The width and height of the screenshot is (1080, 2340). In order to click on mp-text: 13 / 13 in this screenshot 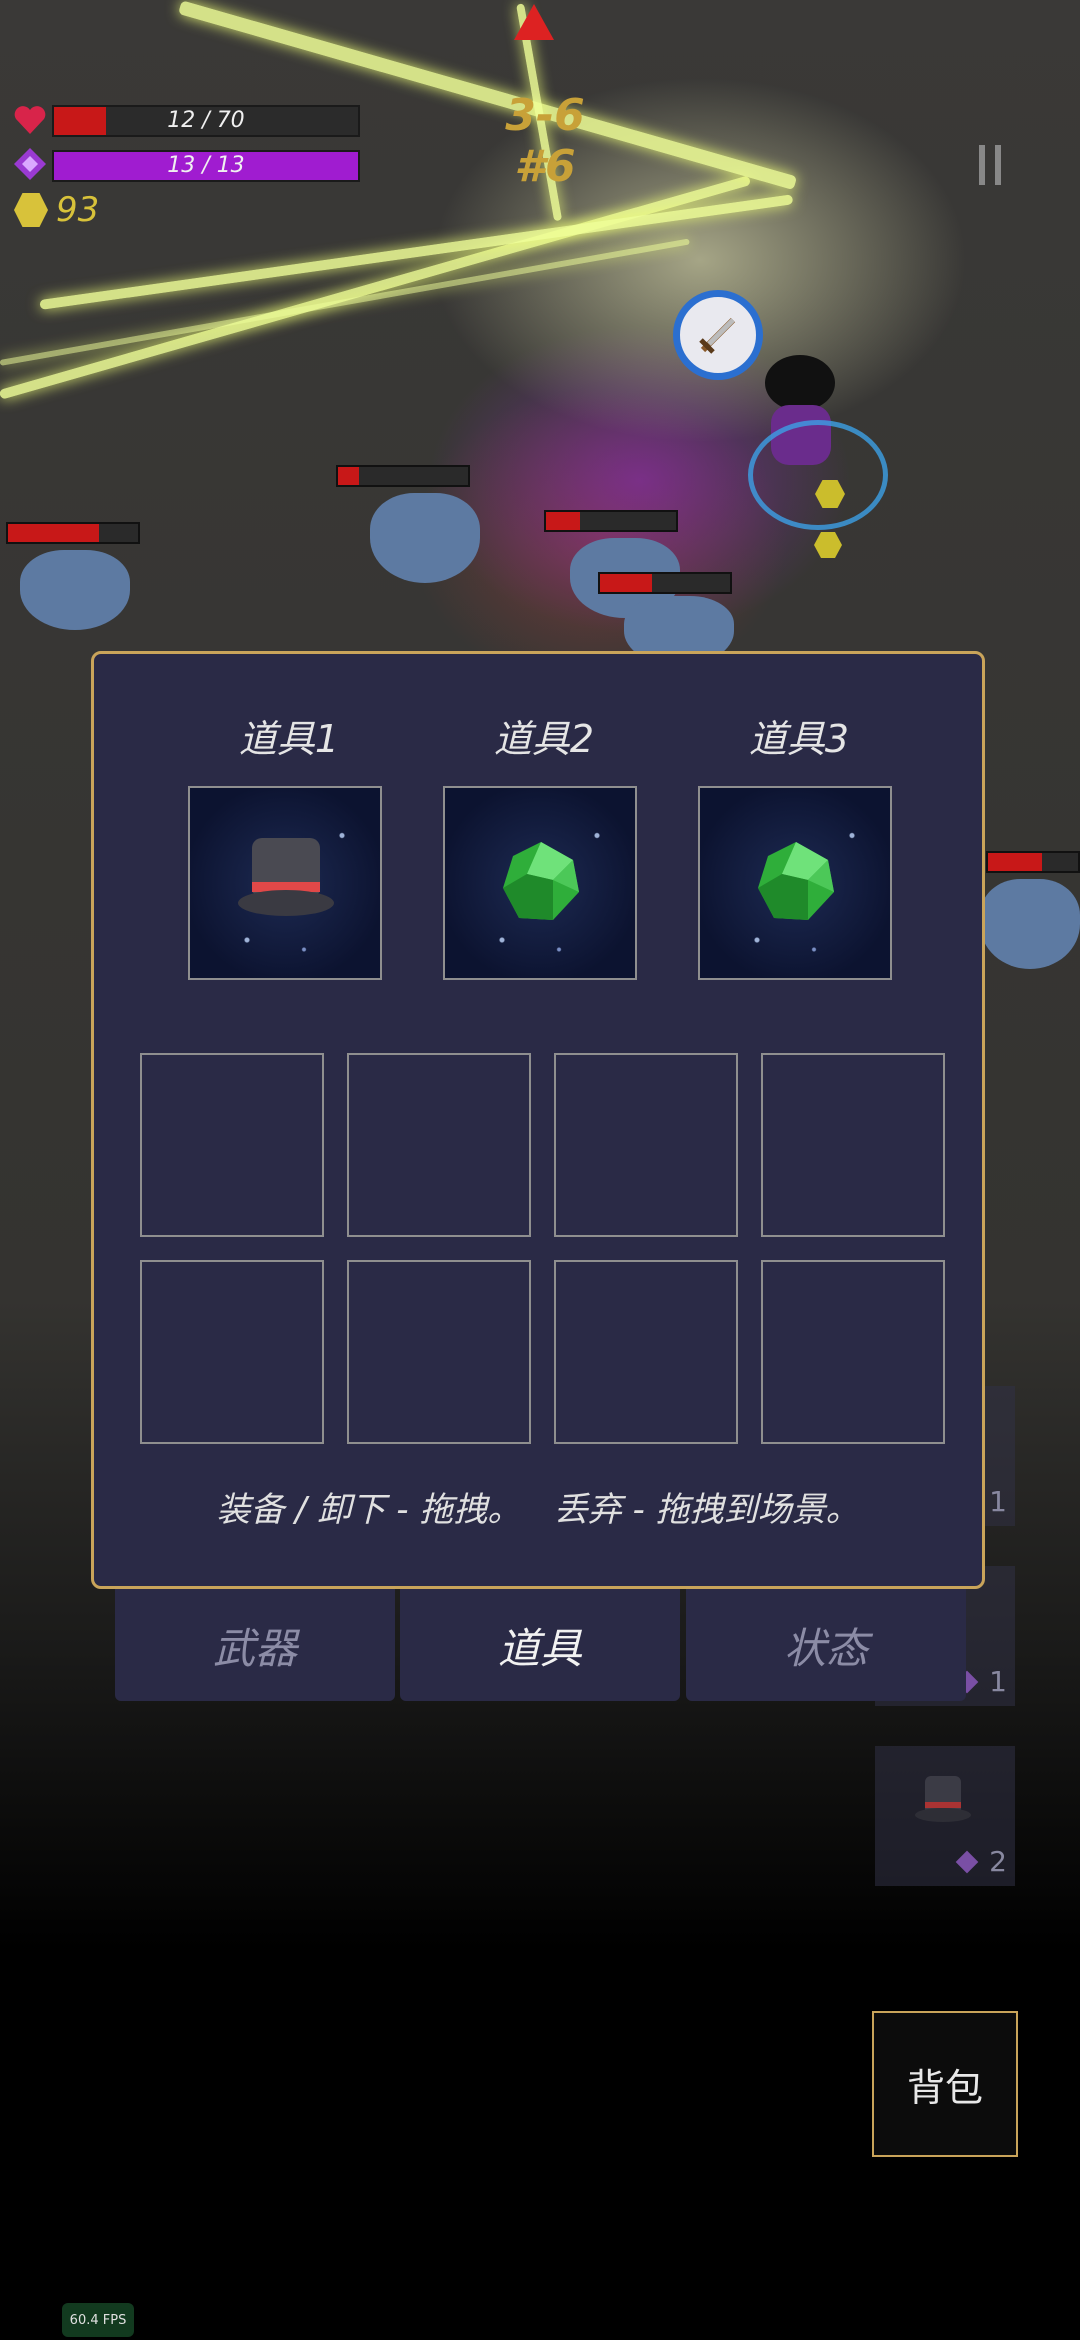, I will do `click(206, 165)`.